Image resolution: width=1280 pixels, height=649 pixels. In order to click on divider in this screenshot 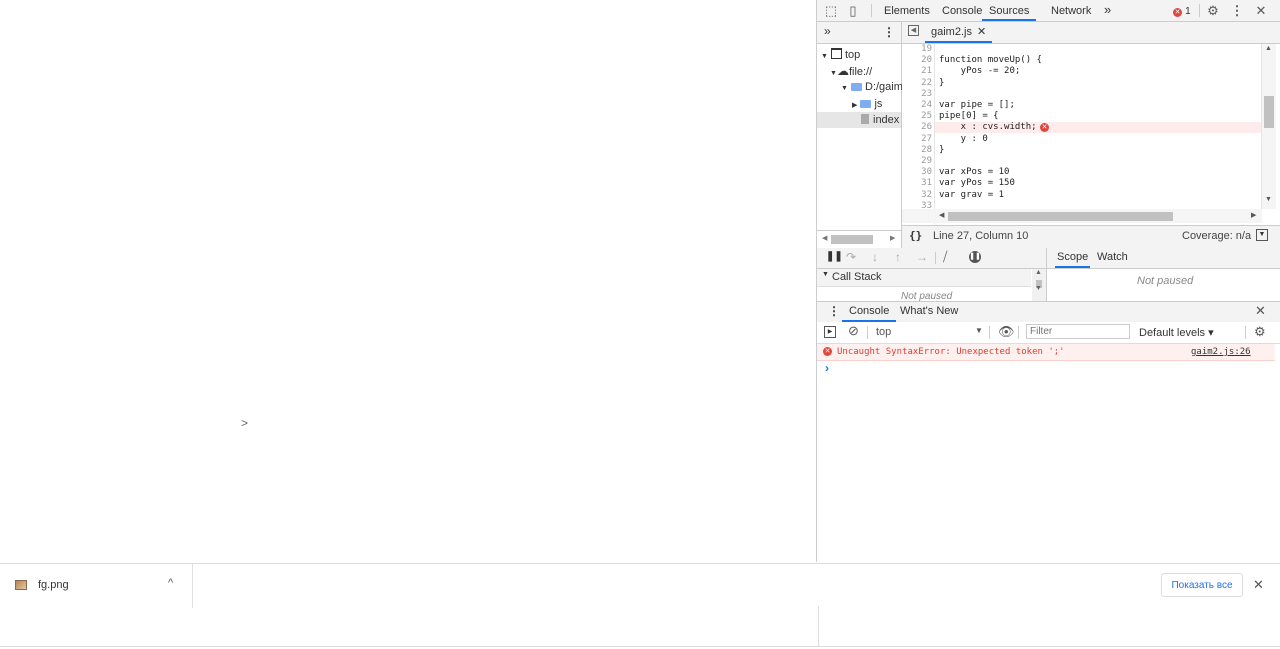, I will do `click(640, 646)`.